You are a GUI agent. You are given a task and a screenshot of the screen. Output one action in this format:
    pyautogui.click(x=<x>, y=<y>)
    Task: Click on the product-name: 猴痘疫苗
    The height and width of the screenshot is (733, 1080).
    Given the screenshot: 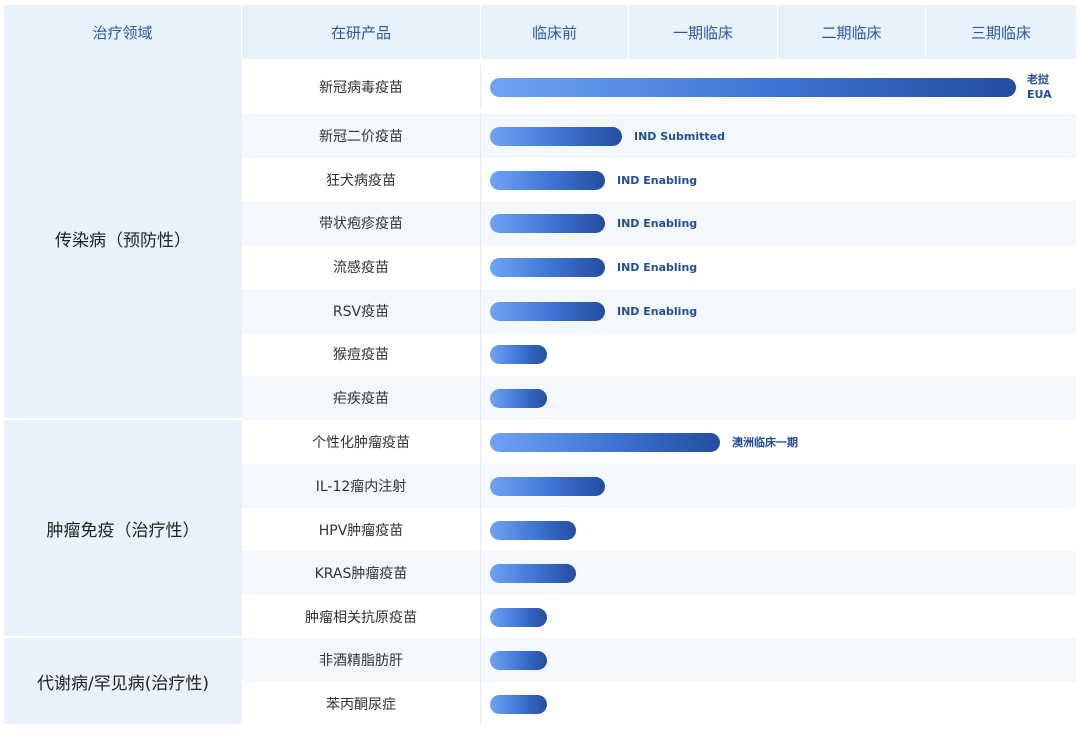 What is the action you would take?
    pyautogui.click(x=361, y=354)
    